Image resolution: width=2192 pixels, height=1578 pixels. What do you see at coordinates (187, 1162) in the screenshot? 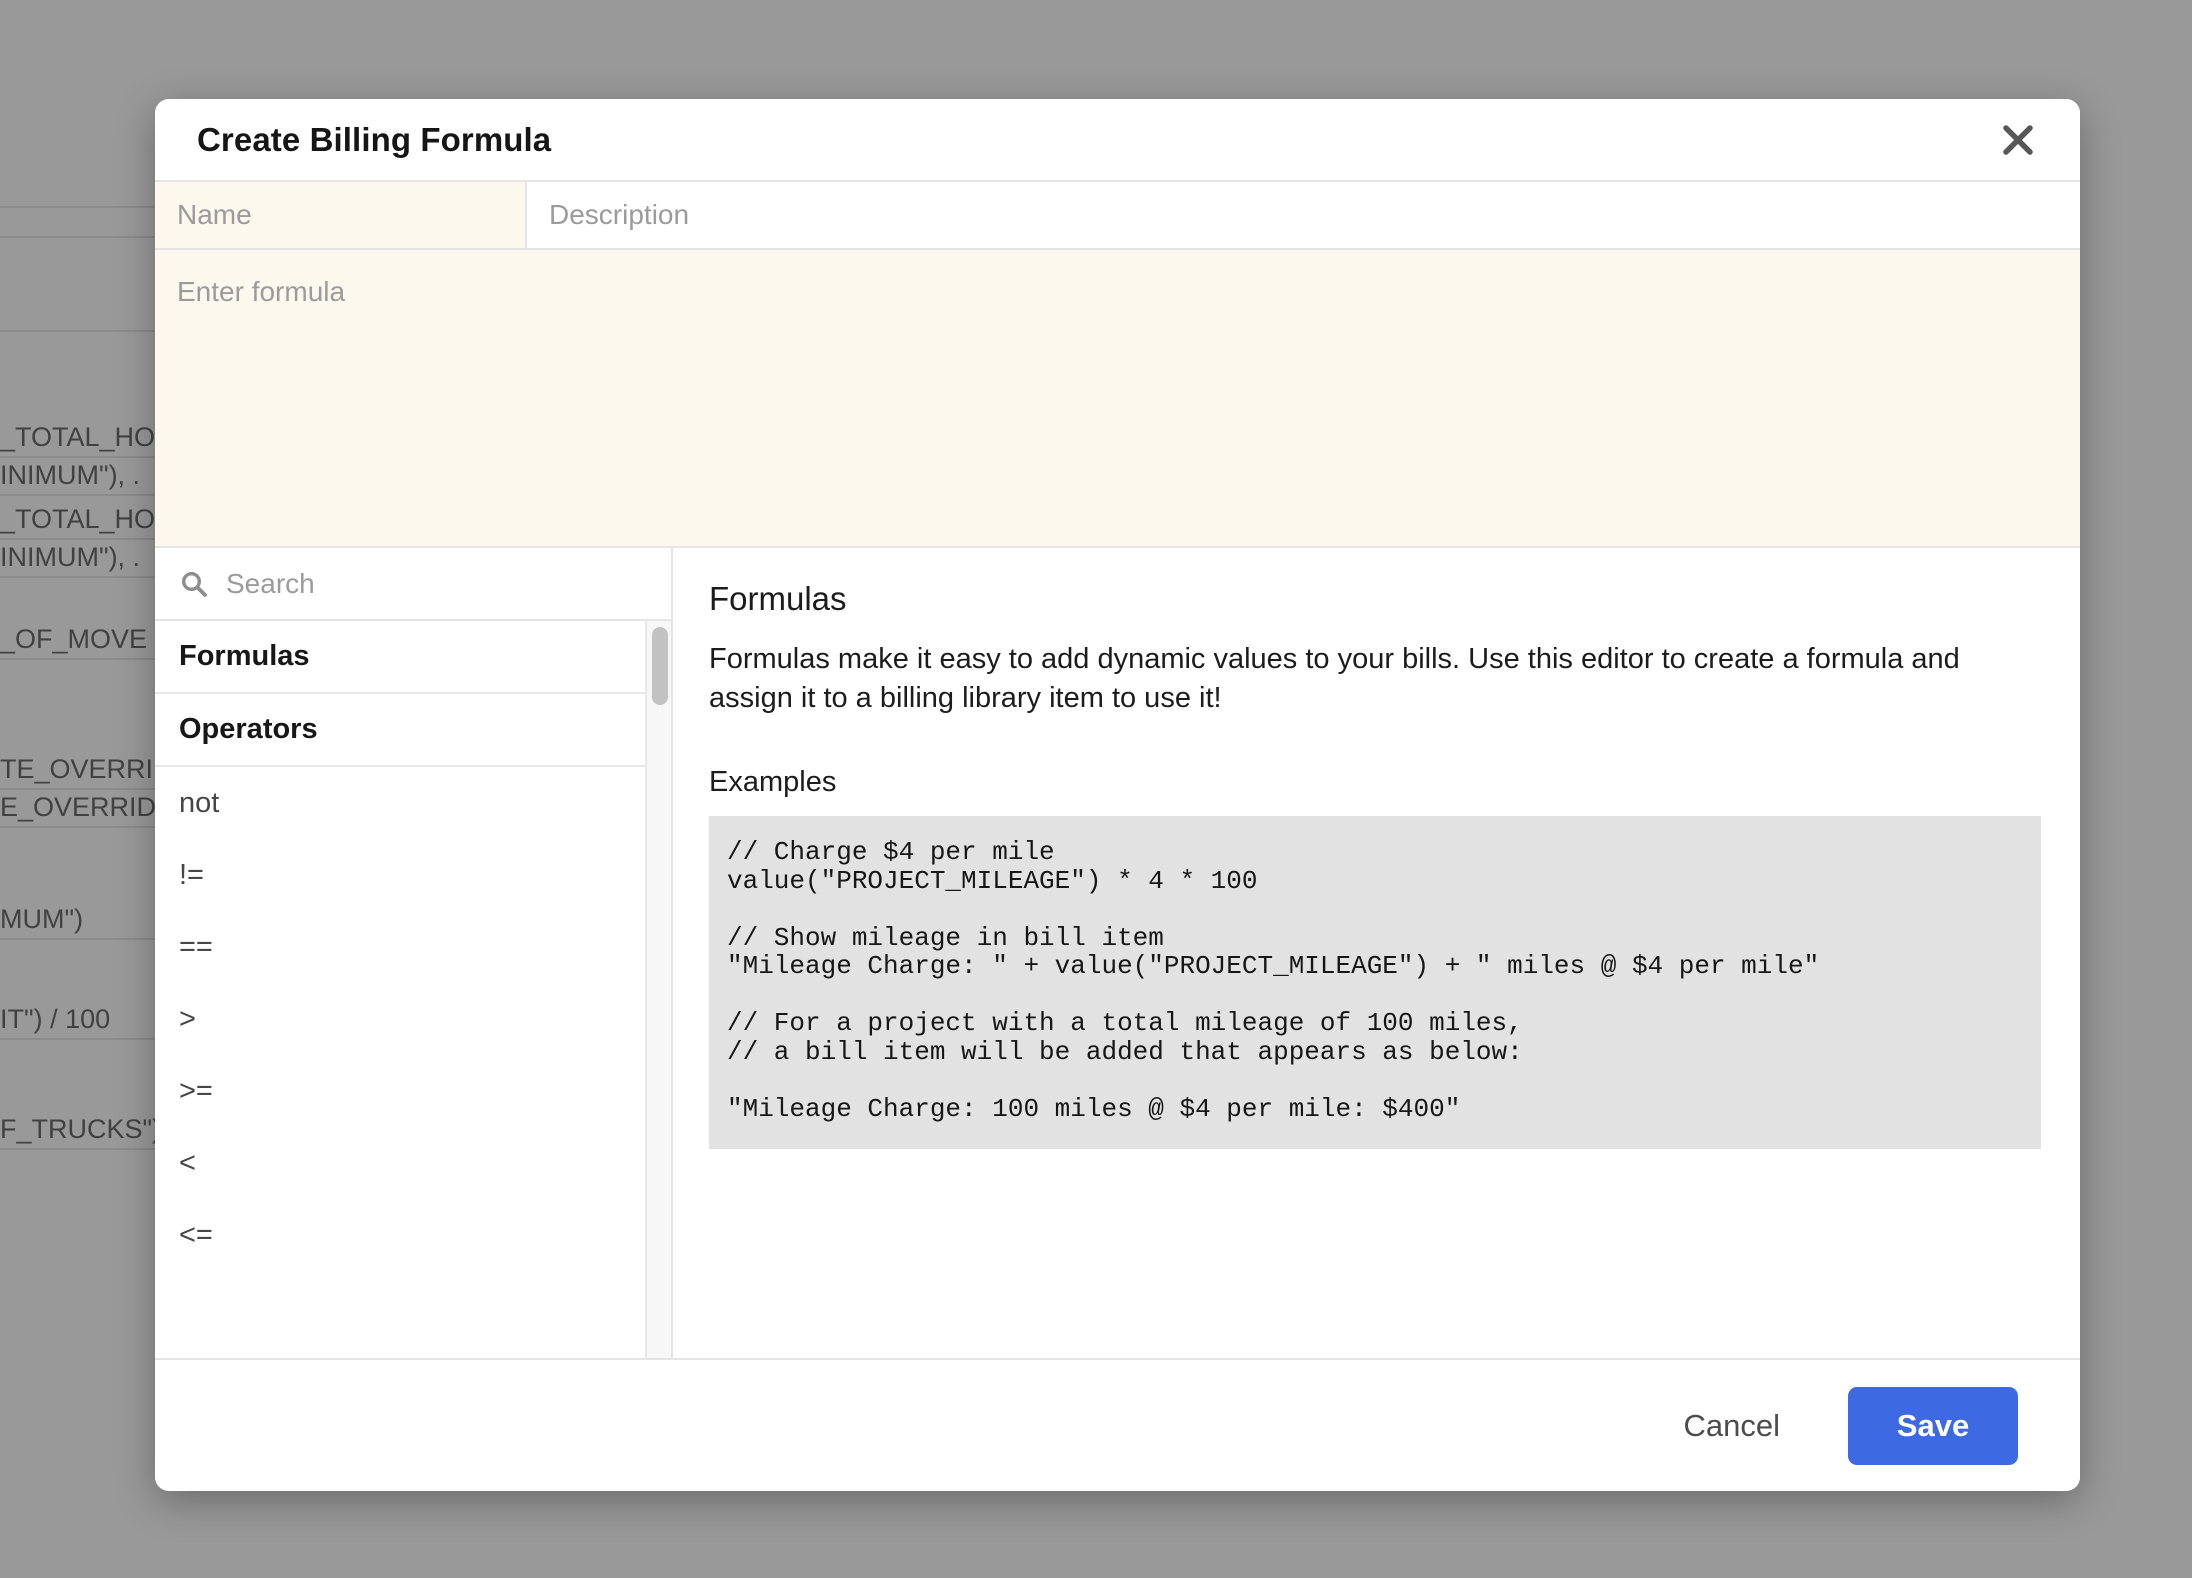
I see `list-item-label: <` at bounding box center [187, 1162].